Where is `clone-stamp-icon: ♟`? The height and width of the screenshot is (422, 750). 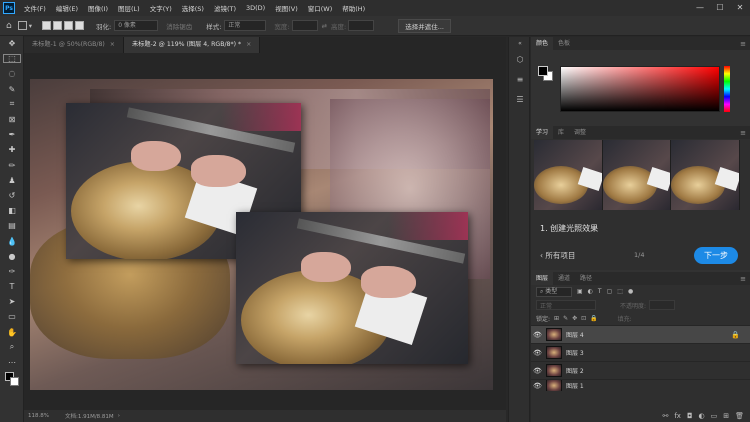
clone-stamp-icon: ♟ is located at coordinates (12, 180).